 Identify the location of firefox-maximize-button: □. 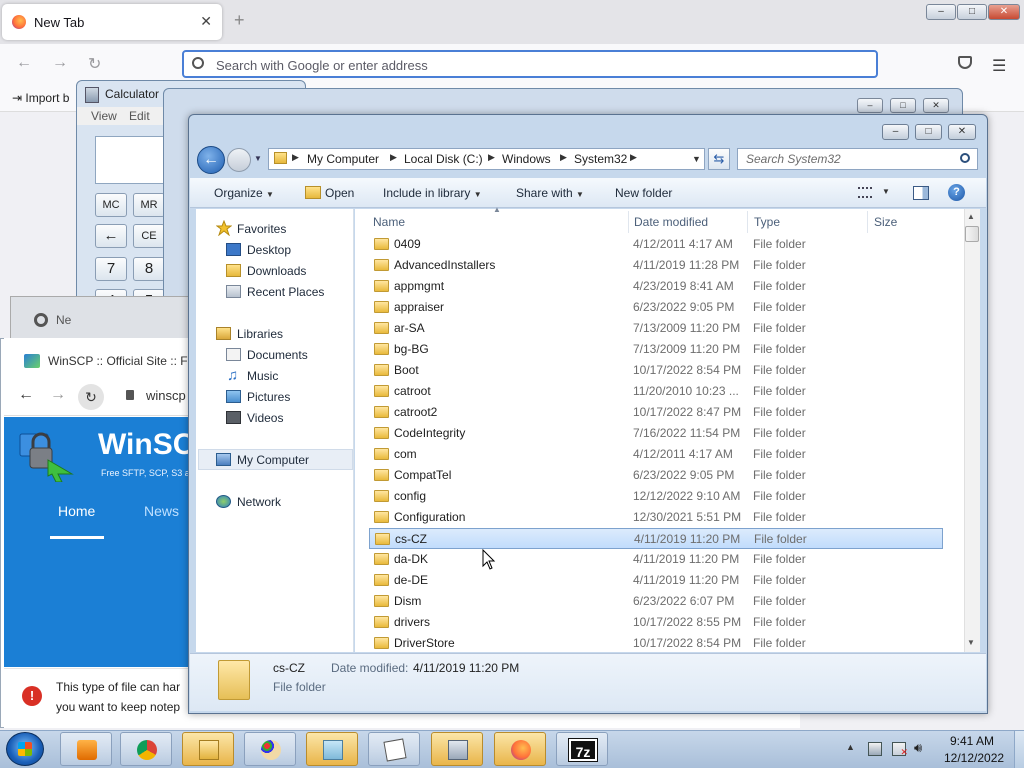
(972, 12).